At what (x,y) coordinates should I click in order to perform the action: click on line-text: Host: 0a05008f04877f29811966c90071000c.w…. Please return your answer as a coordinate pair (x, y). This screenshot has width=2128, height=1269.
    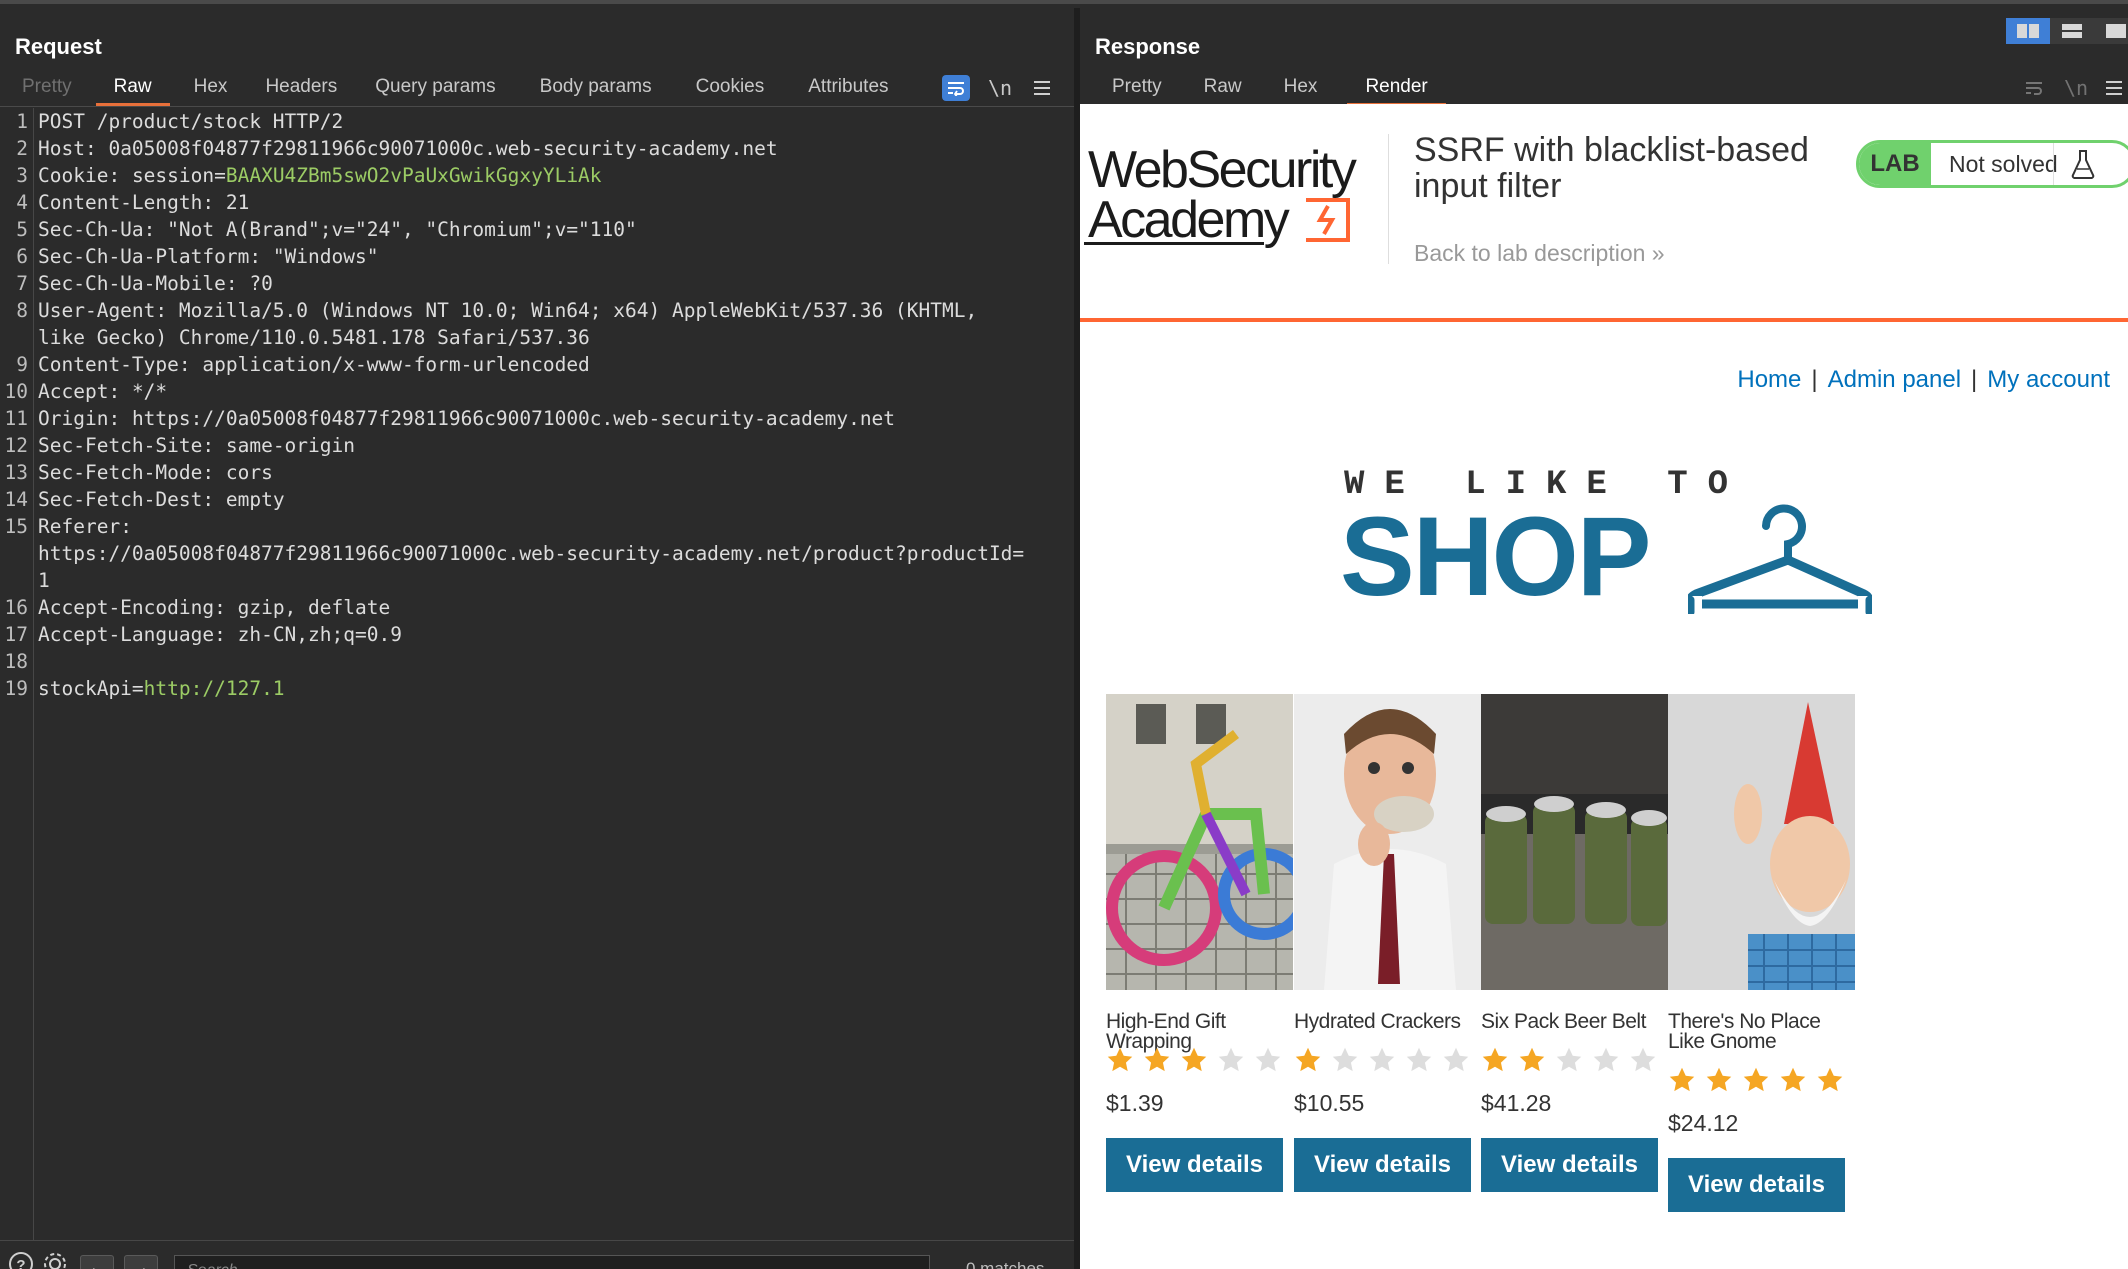
    Looking at the image, I should click on (408, 148).